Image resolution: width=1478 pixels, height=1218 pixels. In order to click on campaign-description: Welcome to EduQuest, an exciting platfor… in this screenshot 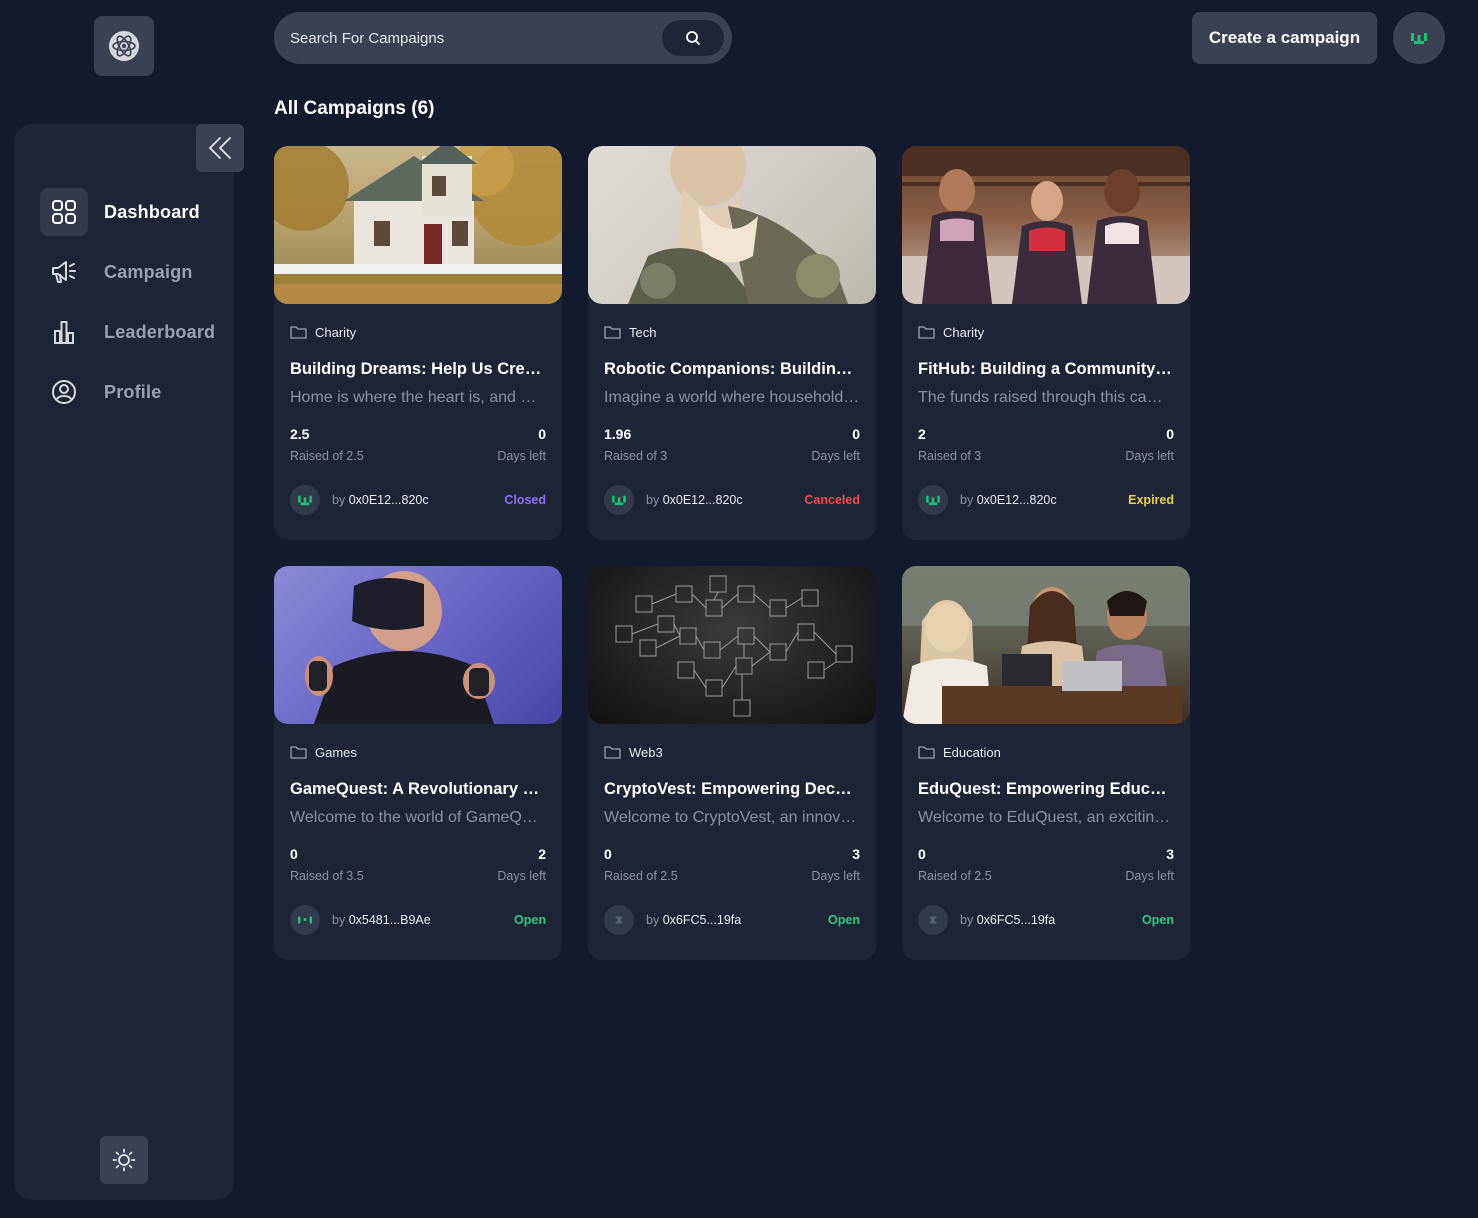, I will do `click(1046, 817)`.